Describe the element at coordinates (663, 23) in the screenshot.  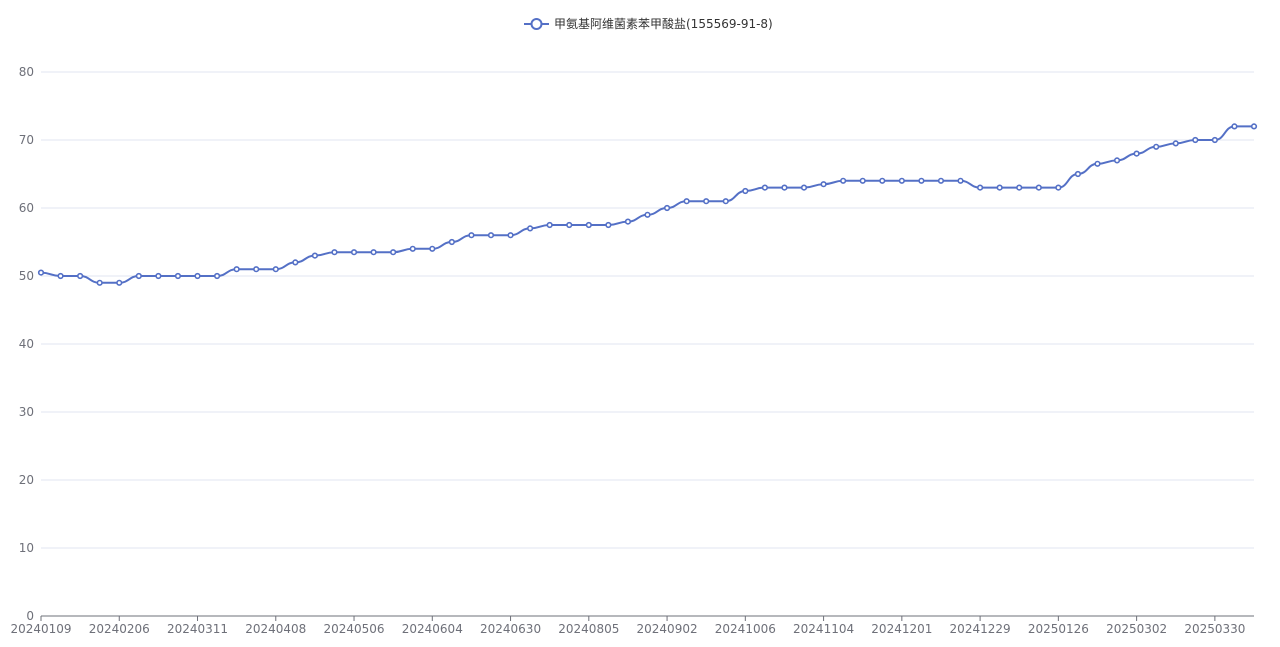
I see `legend-label: 甲氨基阿维菌素苯甲酸盐(155569-91-8)` at that location.